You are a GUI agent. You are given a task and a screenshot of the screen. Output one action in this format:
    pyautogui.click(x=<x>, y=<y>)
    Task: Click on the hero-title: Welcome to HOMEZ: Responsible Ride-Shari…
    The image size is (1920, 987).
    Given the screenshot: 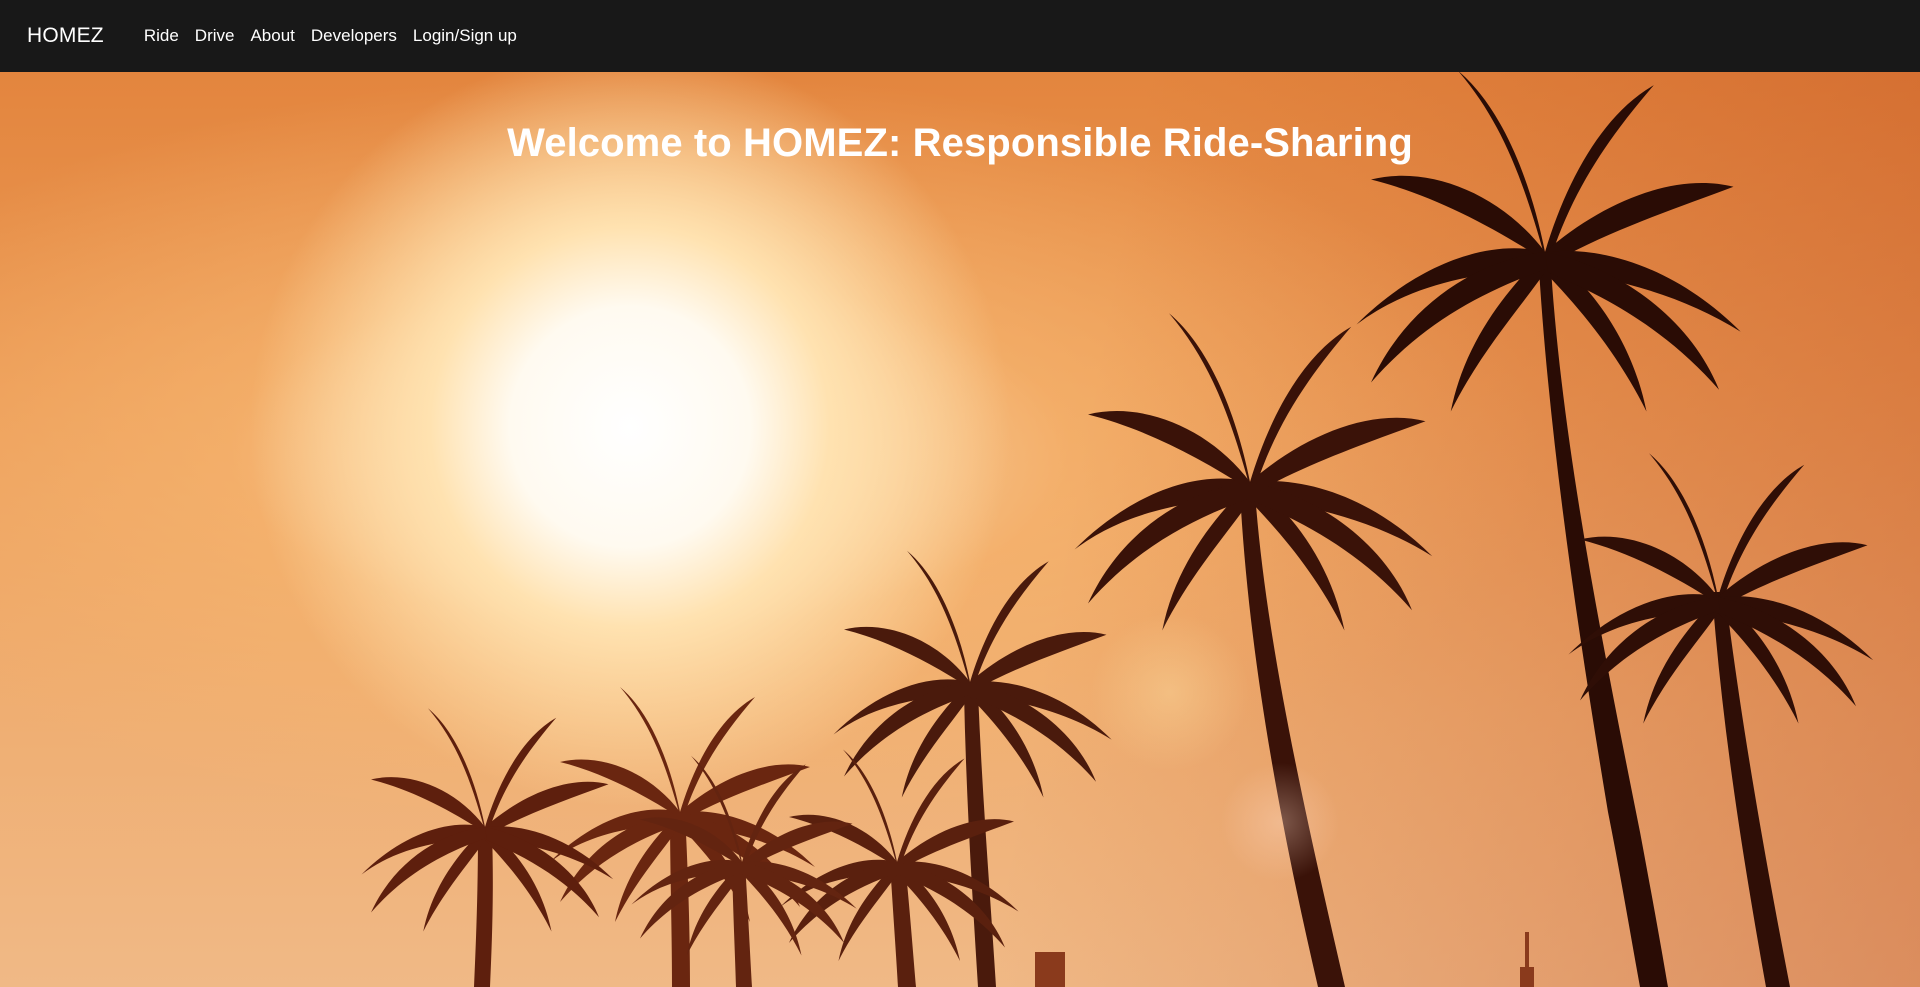 What is the action you would take?
    pyautogui.click(x=960, y=143)
    